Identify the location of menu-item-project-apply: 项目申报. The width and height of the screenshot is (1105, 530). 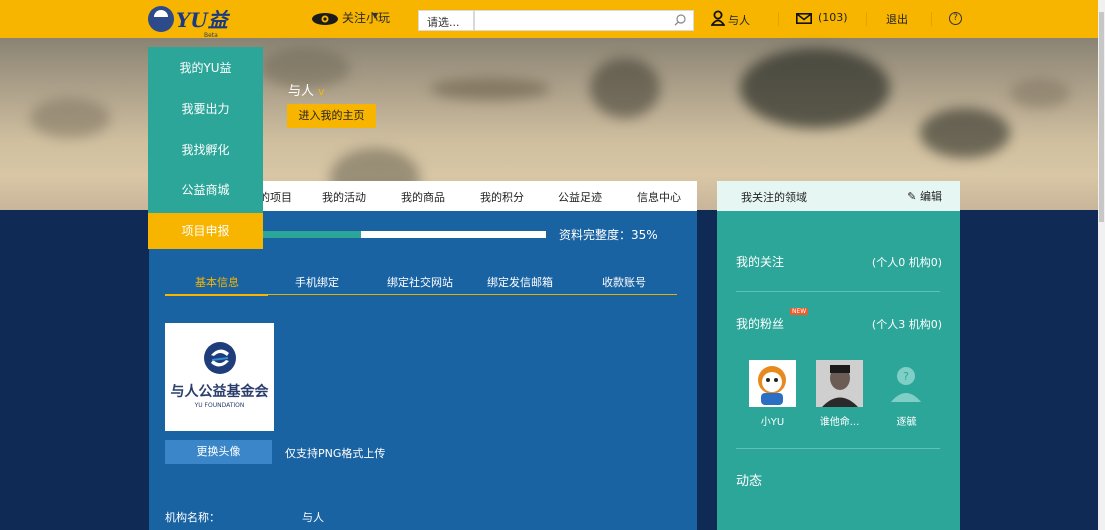
(205, 231).